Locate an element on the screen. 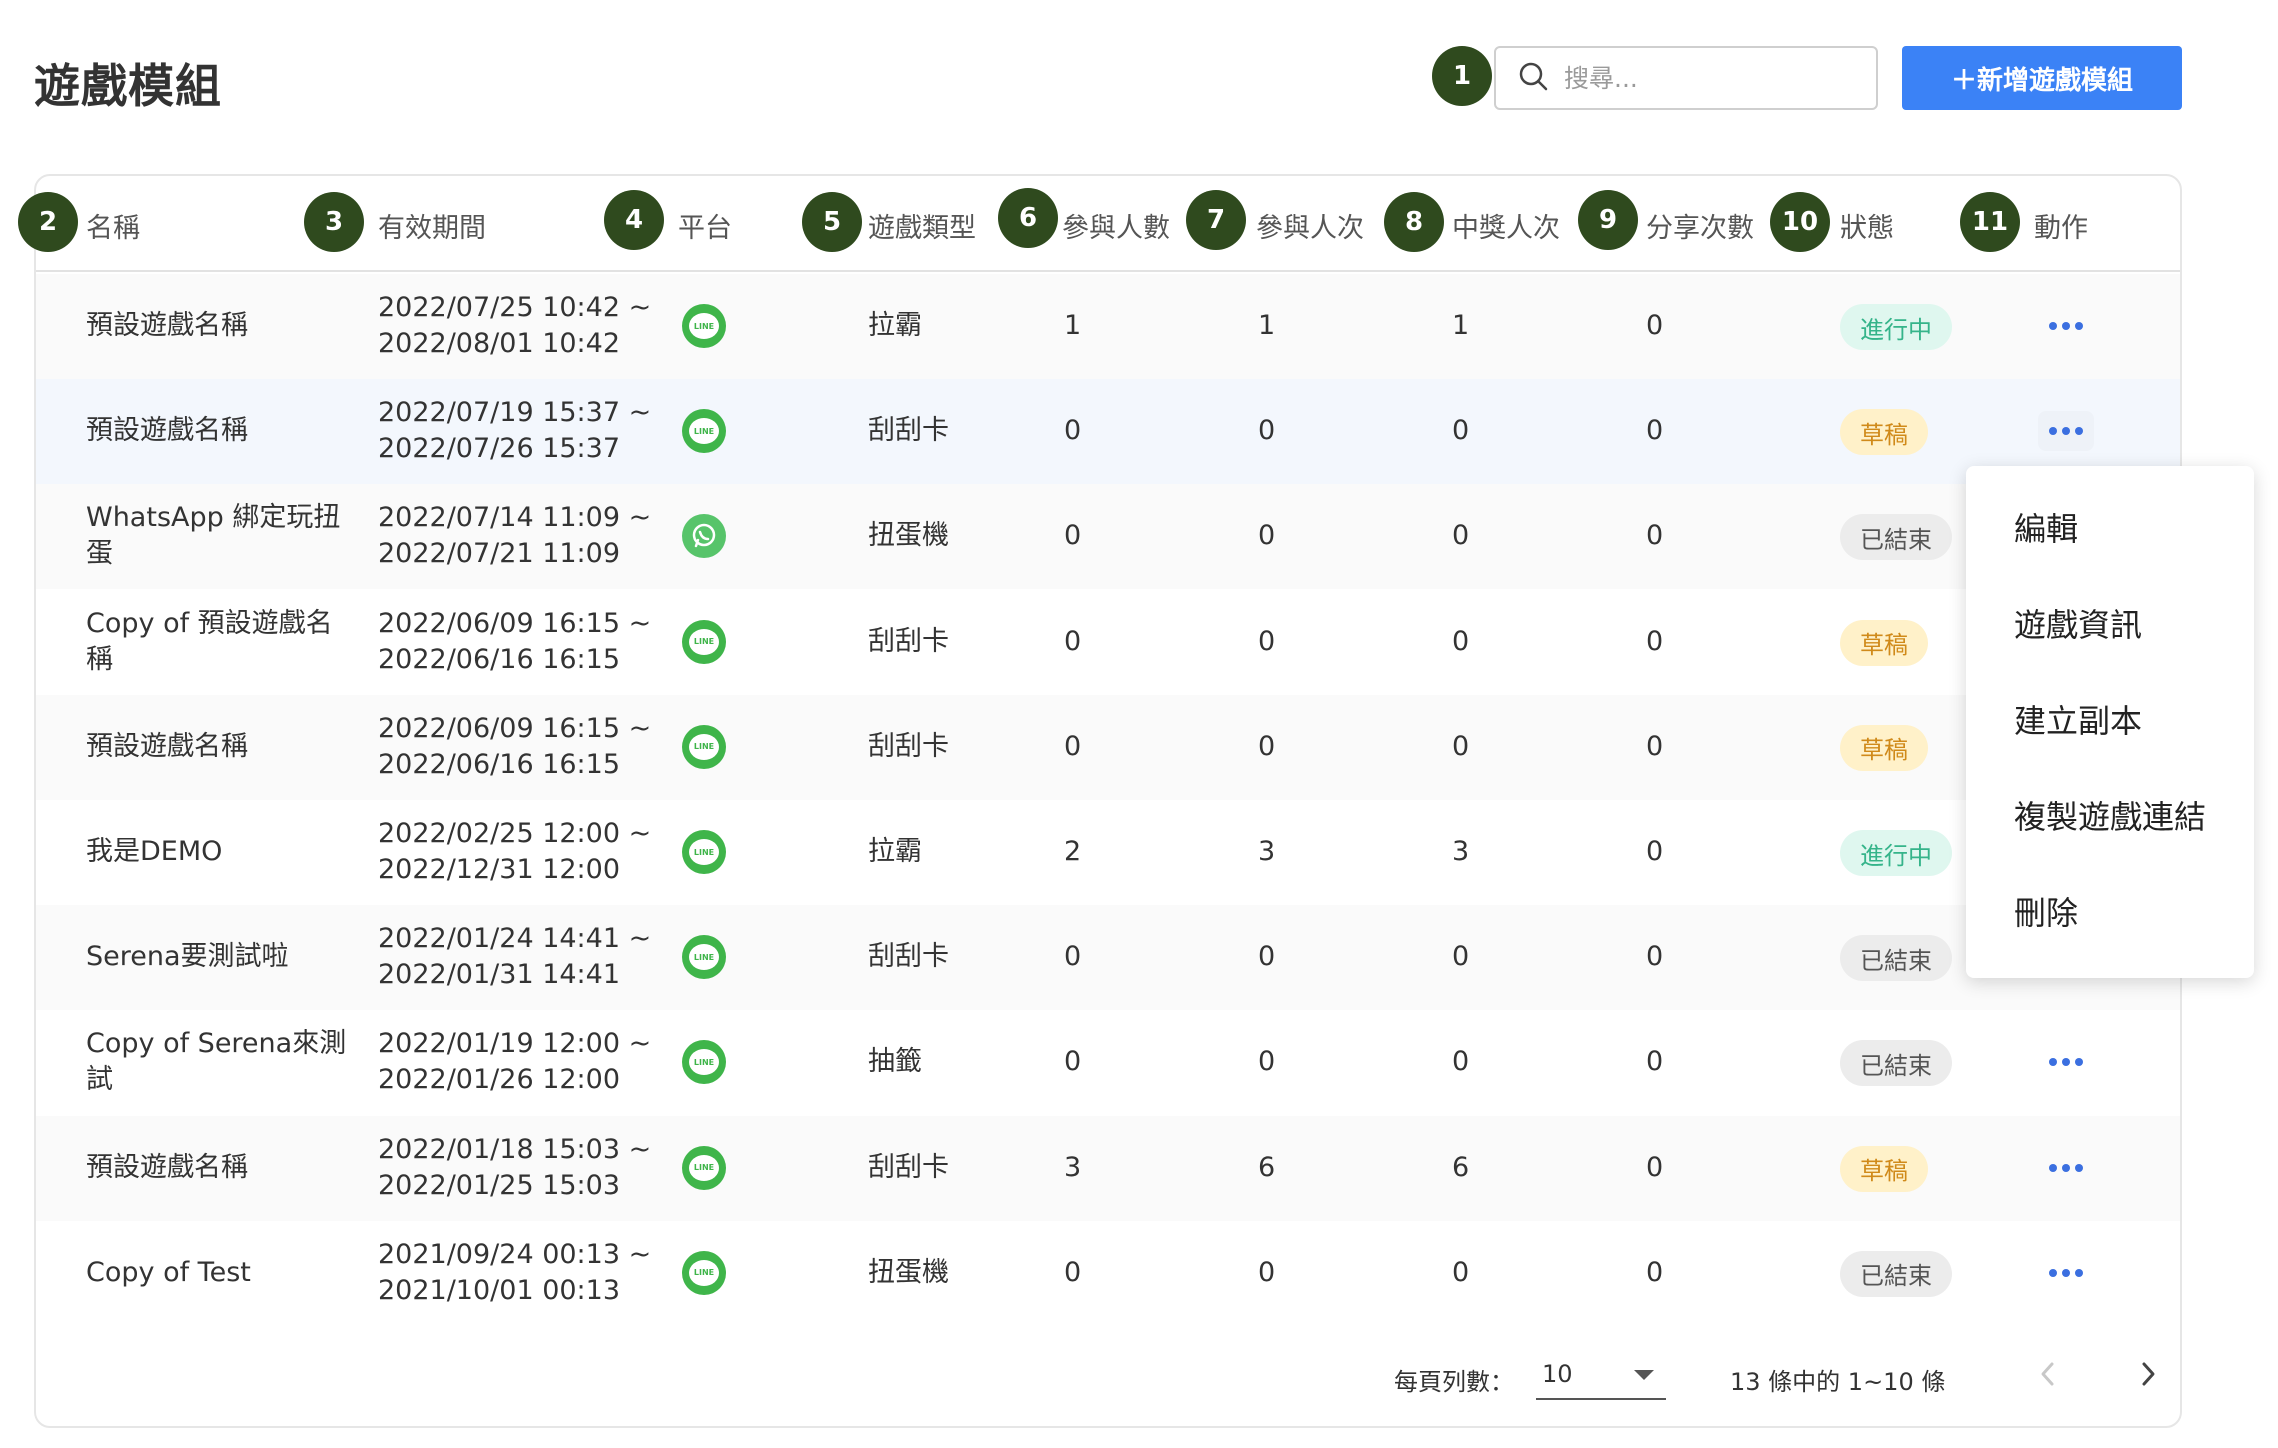 The height and width of the screenshot is (1448, 2278). column-header-shares: 分享次數 is located at coordinates (1700, 225).